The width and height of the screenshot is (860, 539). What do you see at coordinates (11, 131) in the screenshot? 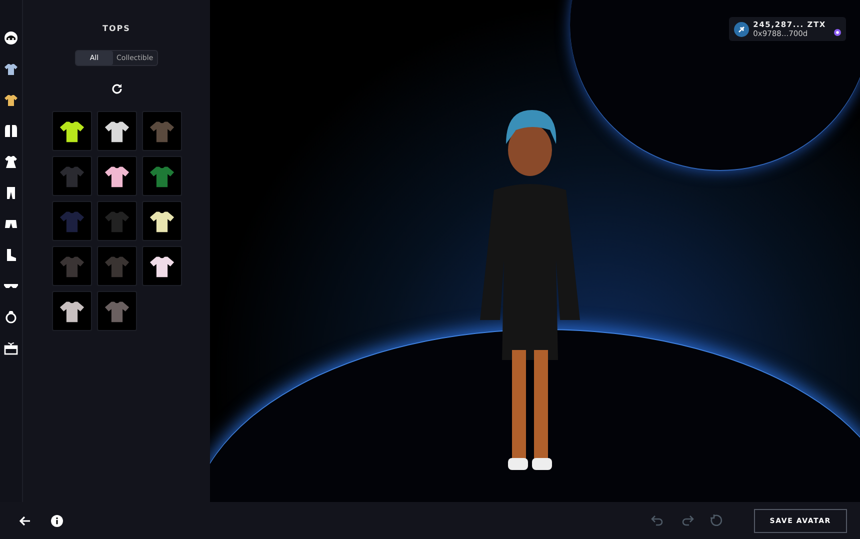
I see `jacket-icon` at bounding box center [11, 131].